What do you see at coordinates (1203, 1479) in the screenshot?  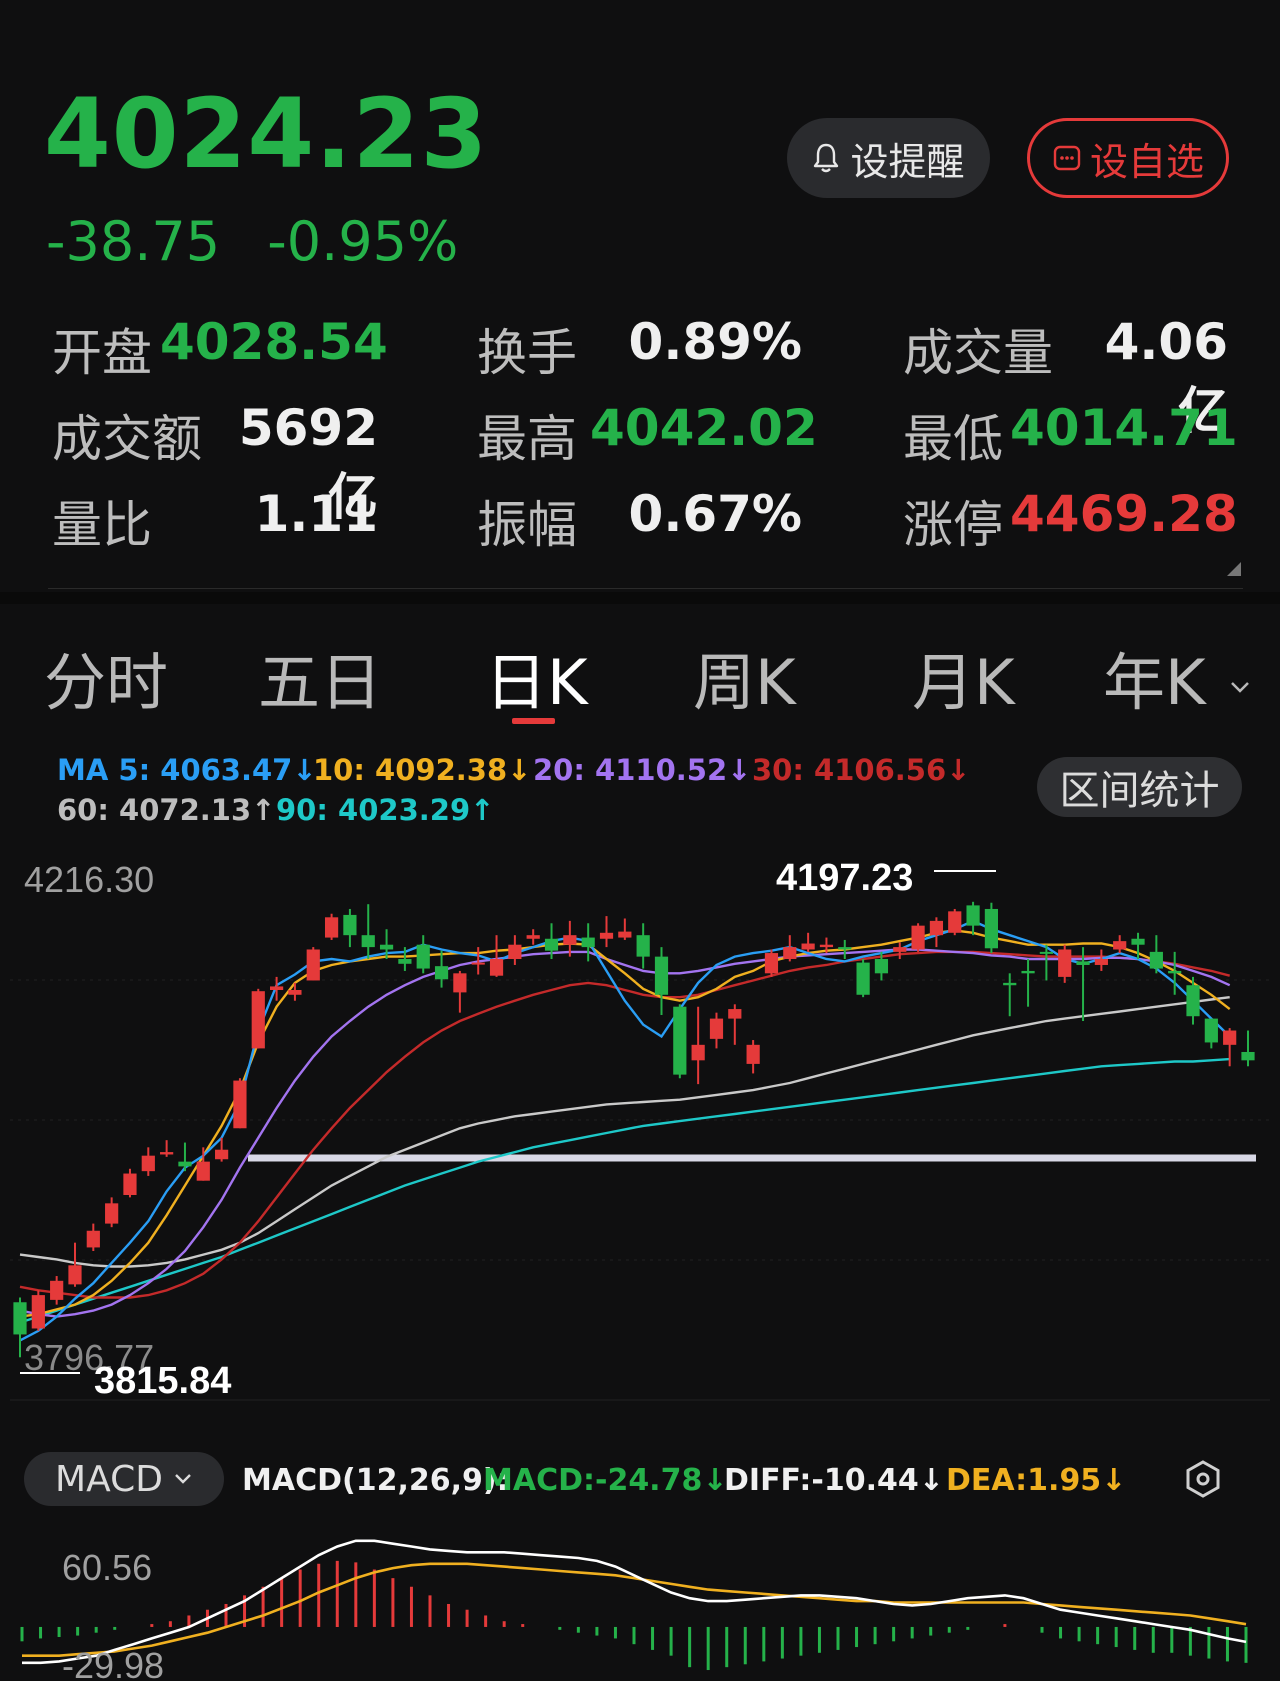 I see `settings-hexagon-icon` at bounding box center [1203, 1479].